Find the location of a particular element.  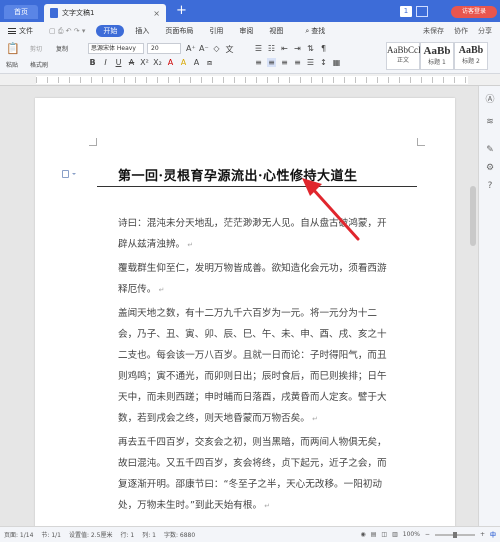

setting-value: 设置值: 2.5厘米 is located at coordinates (91, 535).